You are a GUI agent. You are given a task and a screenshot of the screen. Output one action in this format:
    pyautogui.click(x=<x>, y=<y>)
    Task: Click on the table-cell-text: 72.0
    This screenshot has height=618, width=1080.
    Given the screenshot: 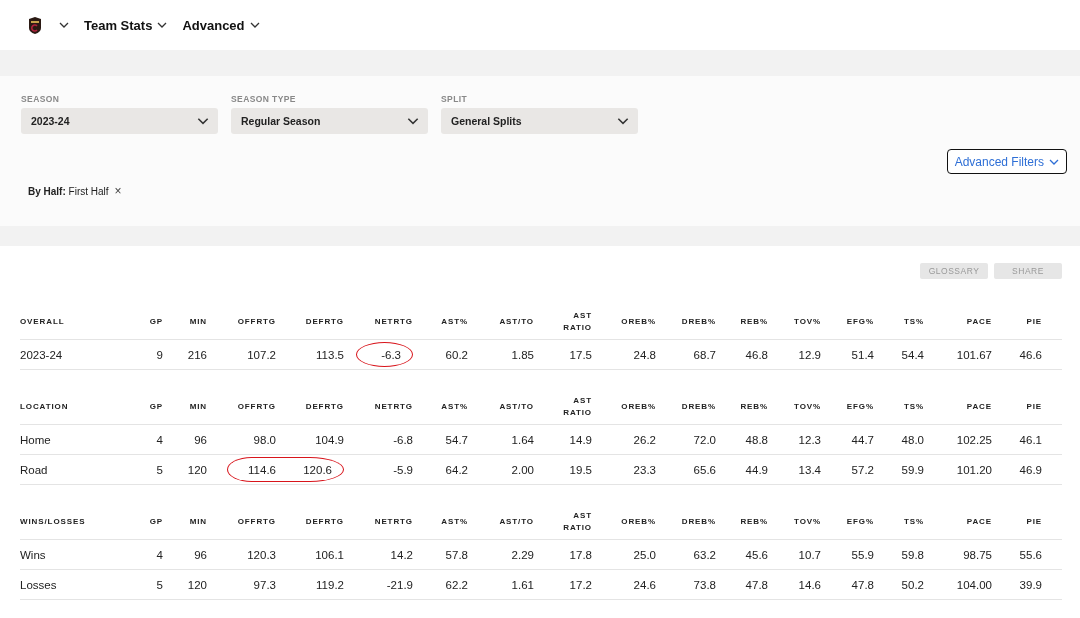 What is the action you would take?
    pyautogui.click(x=704, y=440)
    